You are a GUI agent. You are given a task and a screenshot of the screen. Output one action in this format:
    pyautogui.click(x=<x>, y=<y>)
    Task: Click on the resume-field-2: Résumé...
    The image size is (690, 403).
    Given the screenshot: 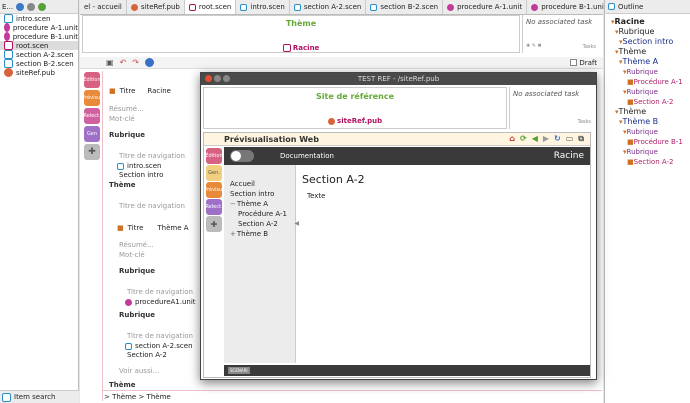 What is the action you would take?
    pyautogui.click(x=136, y=245)
    